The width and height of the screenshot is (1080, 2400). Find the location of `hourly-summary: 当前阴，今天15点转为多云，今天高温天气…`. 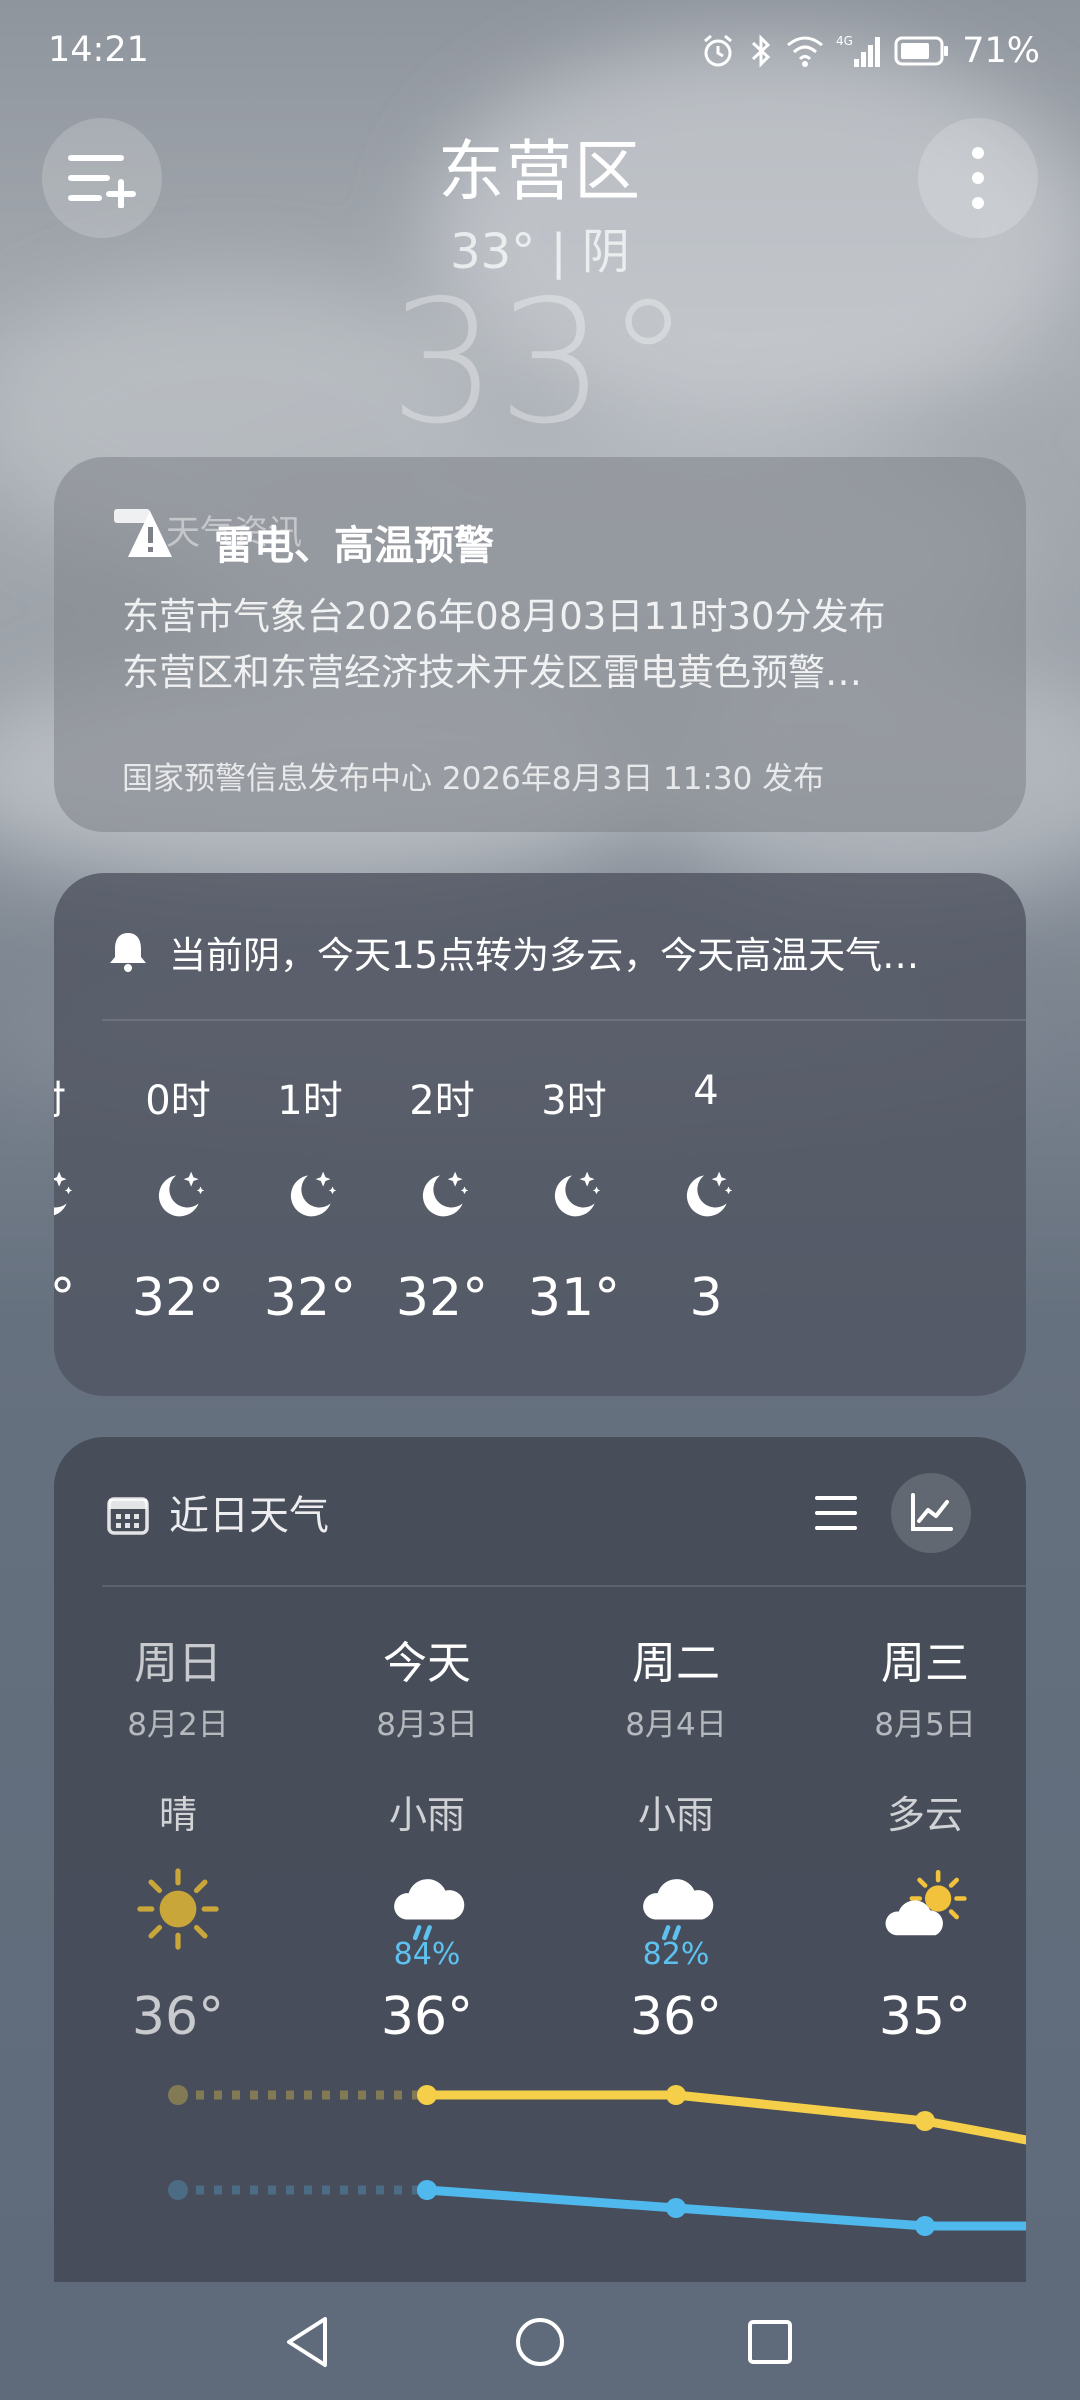

hourly-summary: 当前阴，今天15点转为多云，今天高温天气… is located at coordinates (544, 955).